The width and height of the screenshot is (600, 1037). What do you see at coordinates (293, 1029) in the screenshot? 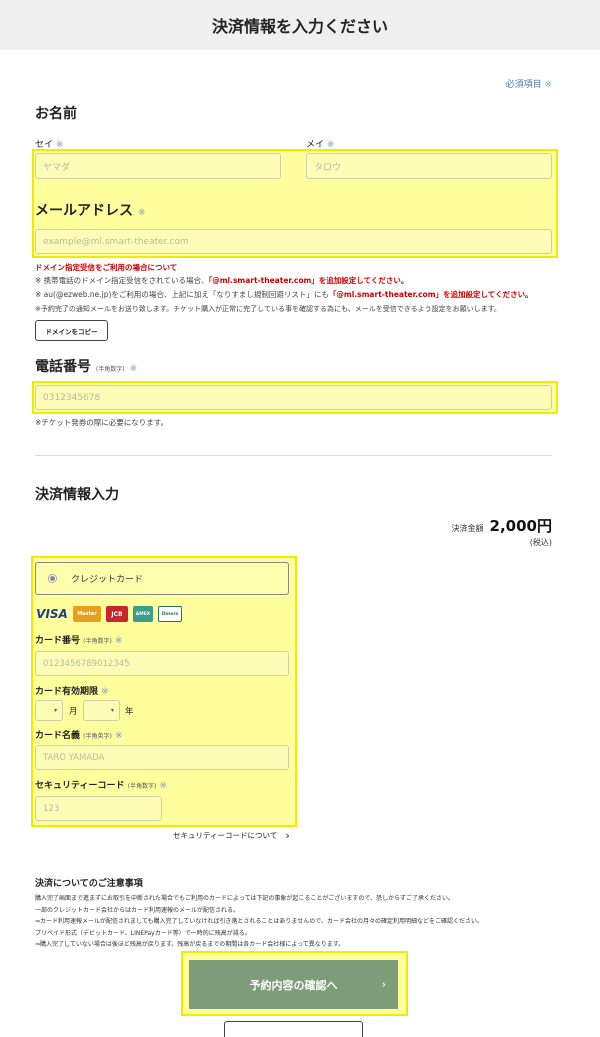
I see `back-button` at bounding box center [293, 1029].